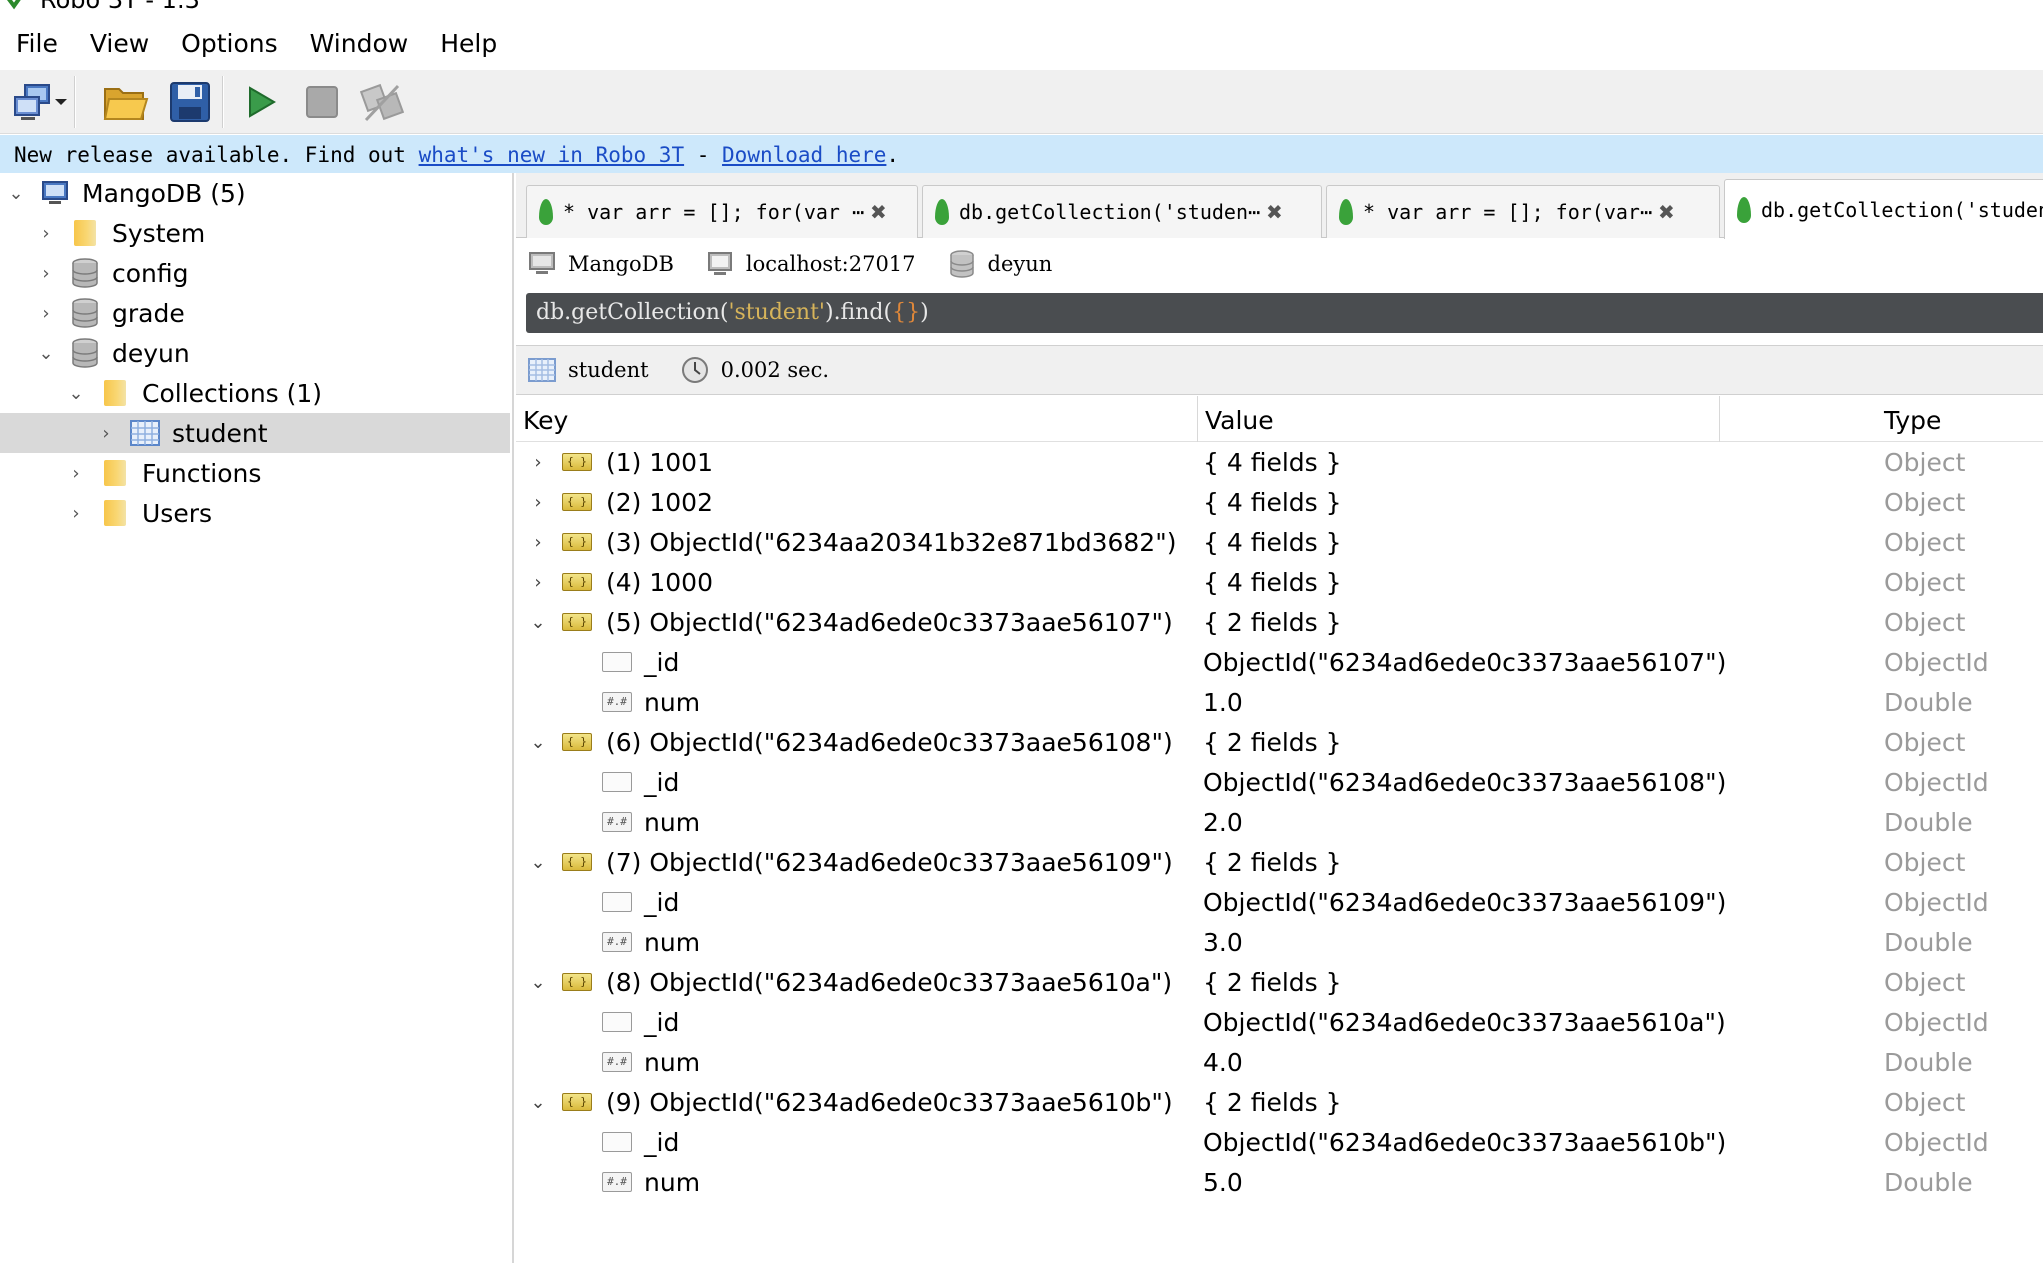 The height and width of the screenshot is (1263, 2043). I want to click on menu-help: Help, so click(468, 42).